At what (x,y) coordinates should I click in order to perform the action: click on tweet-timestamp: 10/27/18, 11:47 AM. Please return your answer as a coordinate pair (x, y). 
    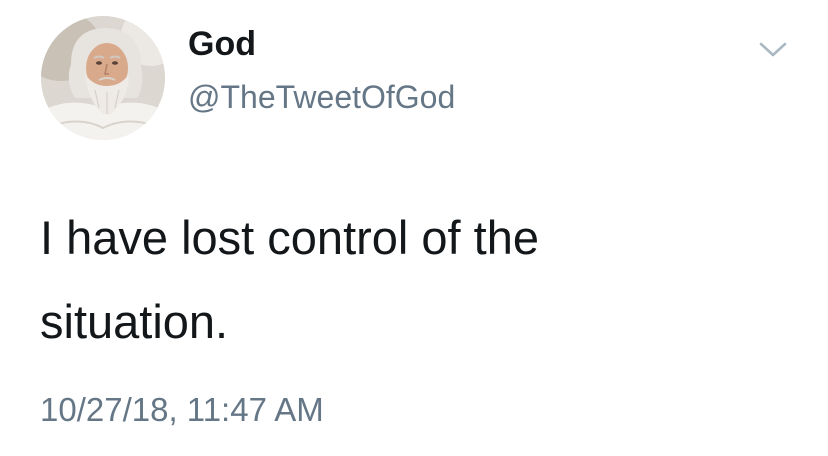
    Looking at the image, I should click on (182, 410).